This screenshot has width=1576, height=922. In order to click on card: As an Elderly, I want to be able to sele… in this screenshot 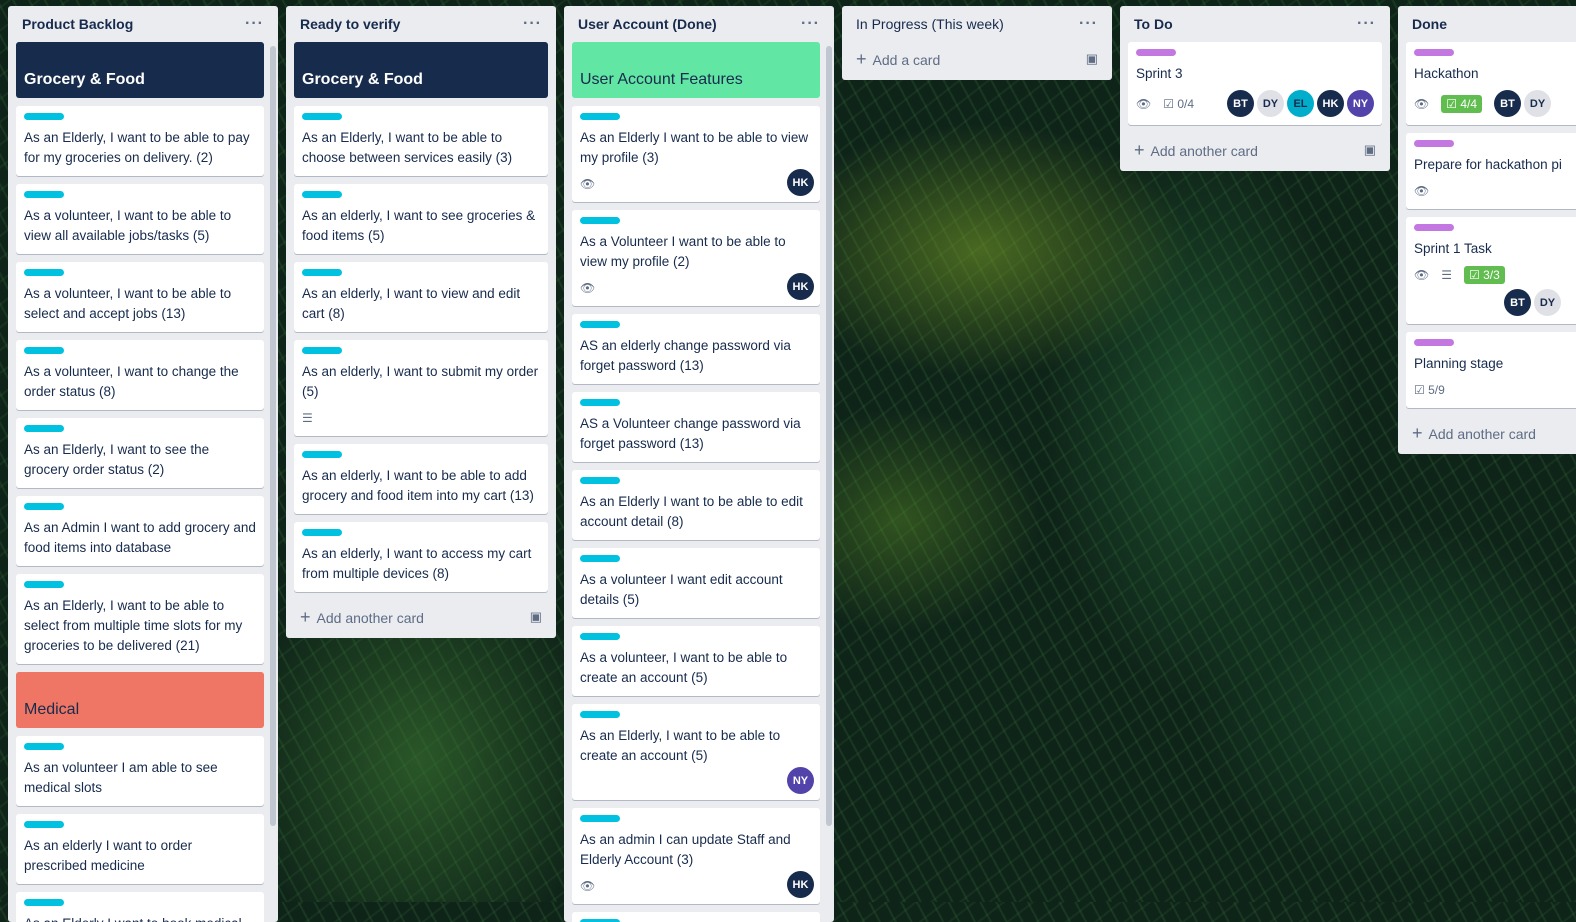, I will do `click(140, 619)`.